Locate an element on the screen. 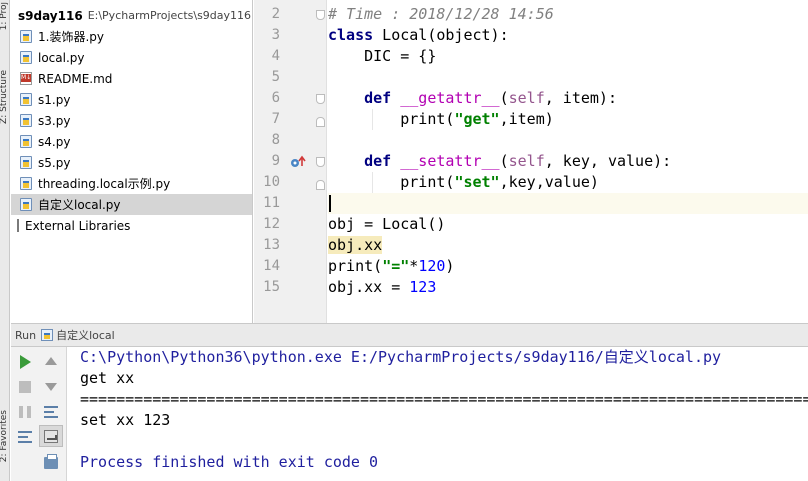  line-number: 3 is located at coordinates (275, 35).